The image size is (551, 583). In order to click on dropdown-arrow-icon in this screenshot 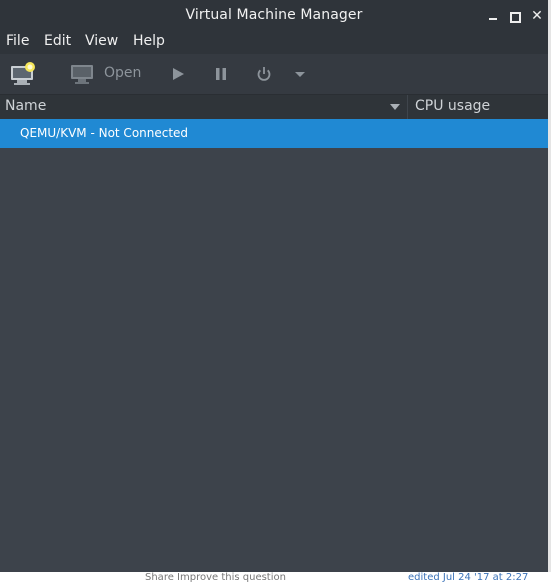, I will do `click(300, 74)`.